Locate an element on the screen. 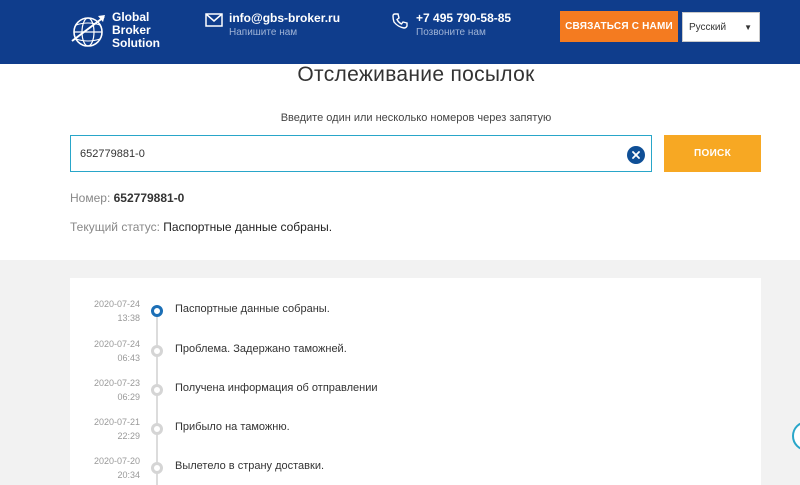  timeline-date: 2020-07-23 06:29 is located at coordinates (116, 390).